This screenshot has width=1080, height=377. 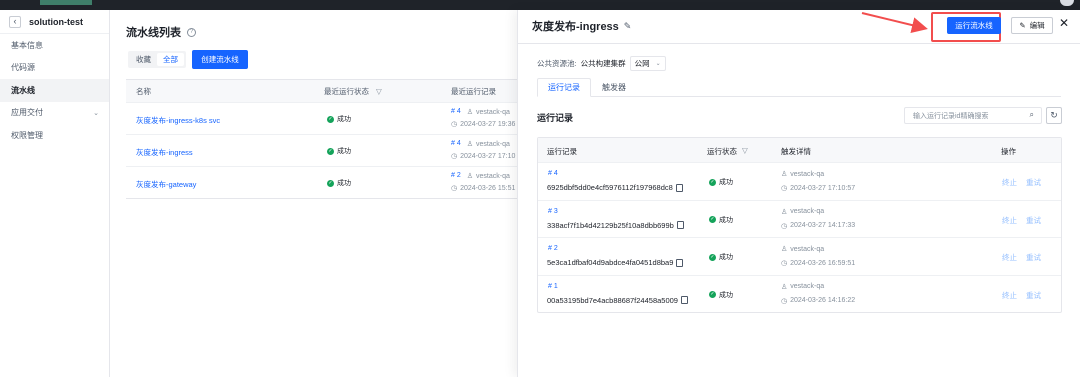 I want to click on record-search-input: 输入运行记录id精确搜索 ⌕, so click(x=973, y=115).